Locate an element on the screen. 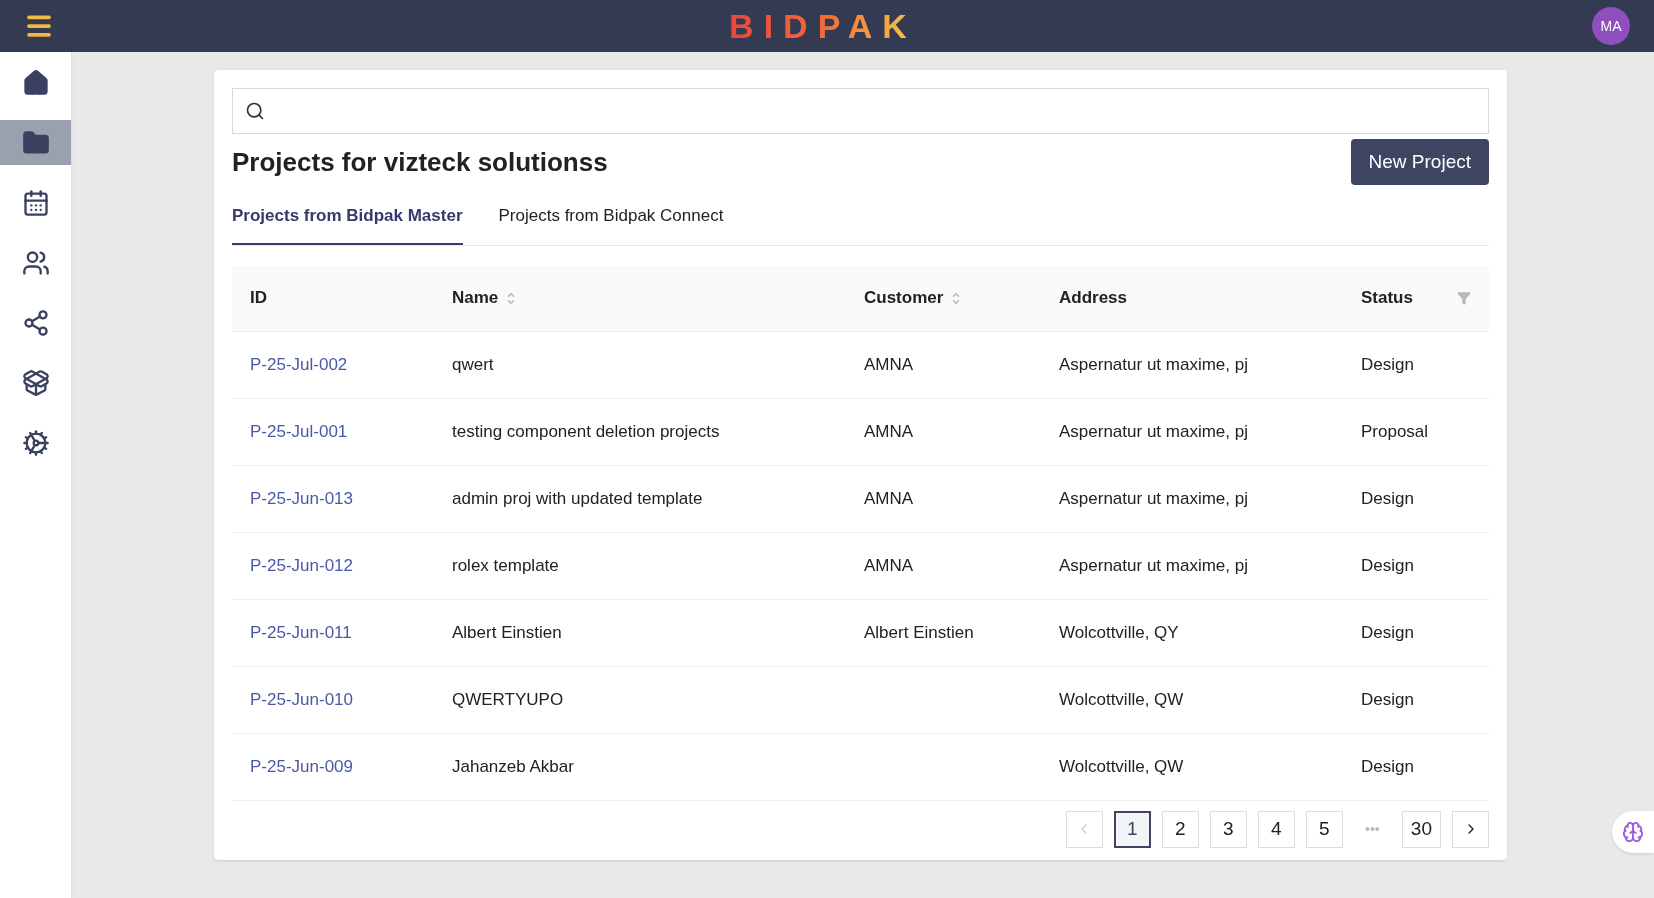  tab: Projects from Bidpak Connect is located at coordinates (611, 224).